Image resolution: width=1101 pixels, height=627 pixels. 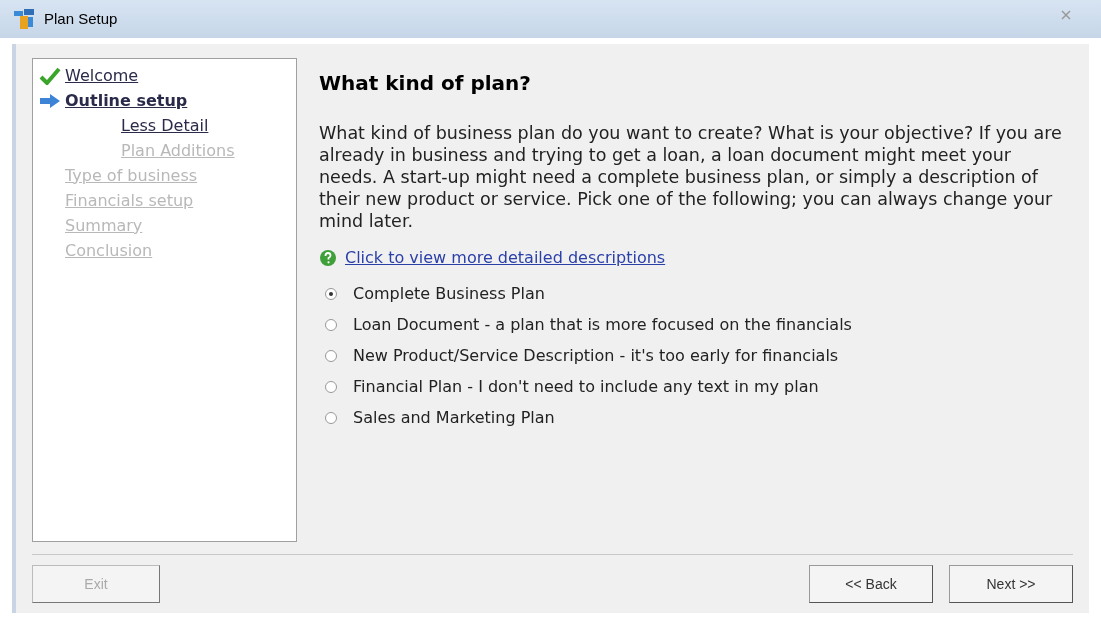 I want to click on step-link: Welcome, so click(x=102, y=75).